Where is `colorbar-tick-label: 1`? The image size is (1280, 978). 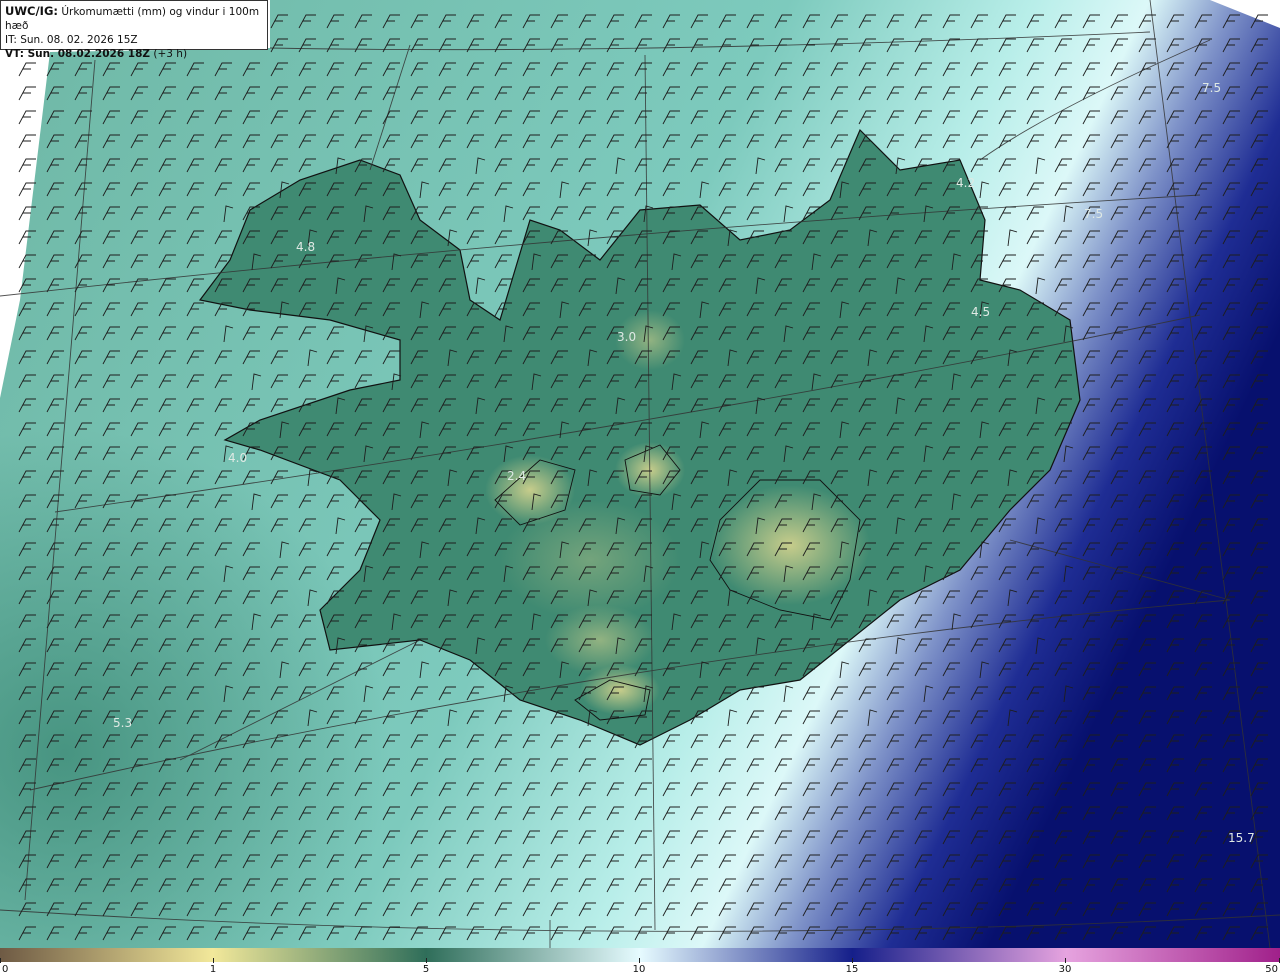
colorbar-tick-label: 1 is located at coordinates (213, 969).